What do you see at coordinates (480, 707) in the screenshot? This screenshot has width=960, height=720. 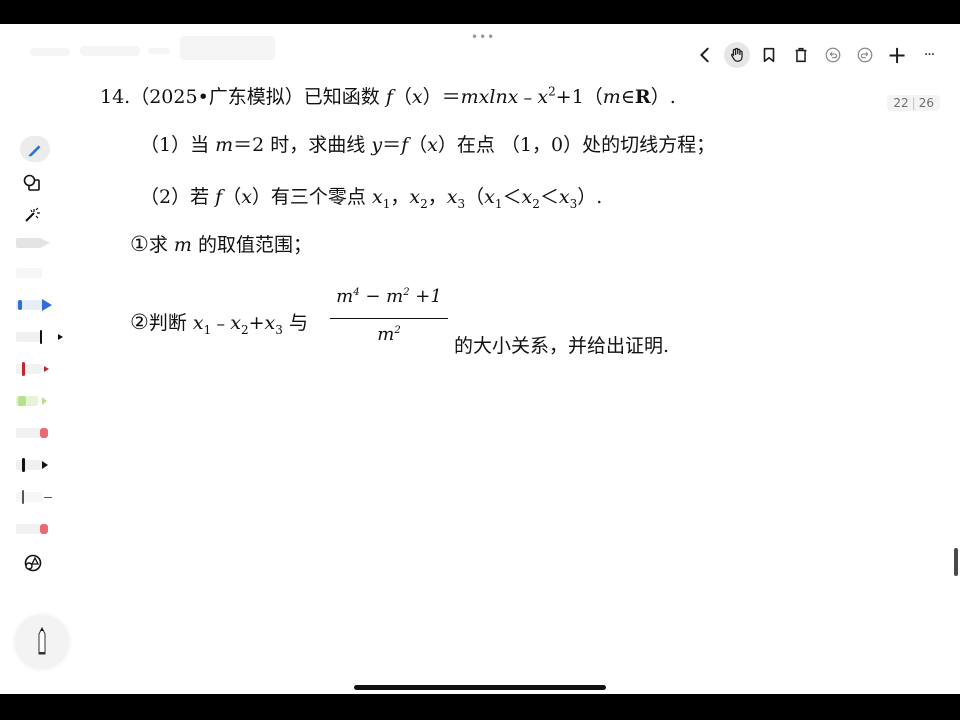 I see `bottom-black-bar` at bounding box center [480, 707].